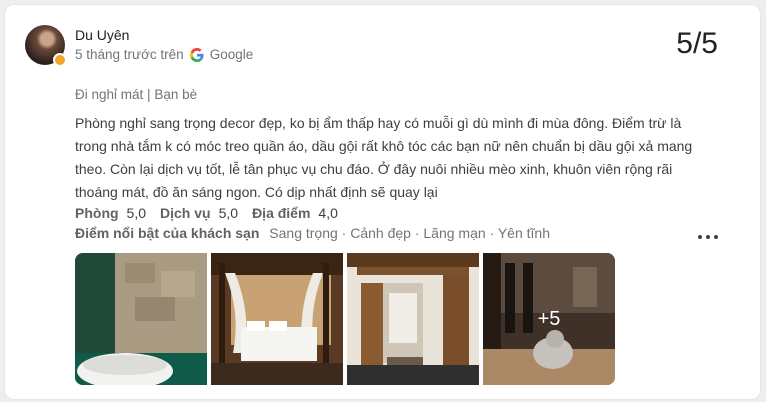  Describe the element at coordinates (700, 237) in the screenshot. I see `more-vert-icon` at that location.